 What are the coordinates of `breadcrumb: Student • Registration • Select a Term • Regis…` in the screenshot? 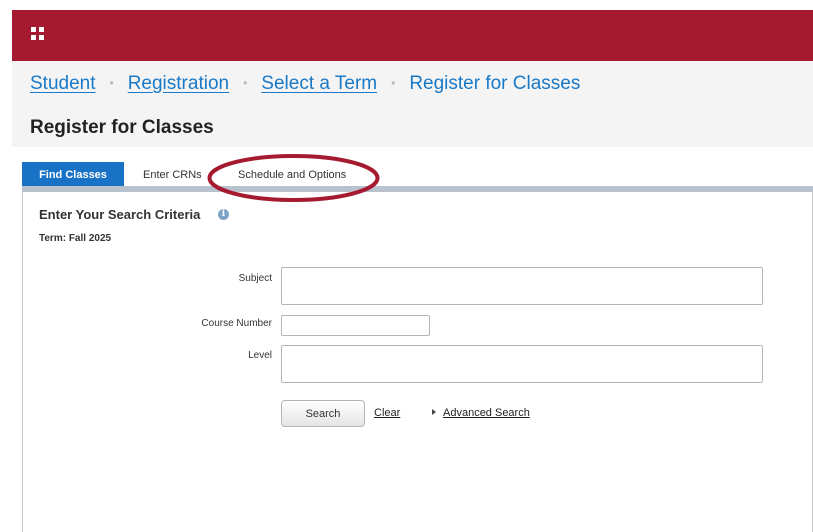 It's located at (305, 84).